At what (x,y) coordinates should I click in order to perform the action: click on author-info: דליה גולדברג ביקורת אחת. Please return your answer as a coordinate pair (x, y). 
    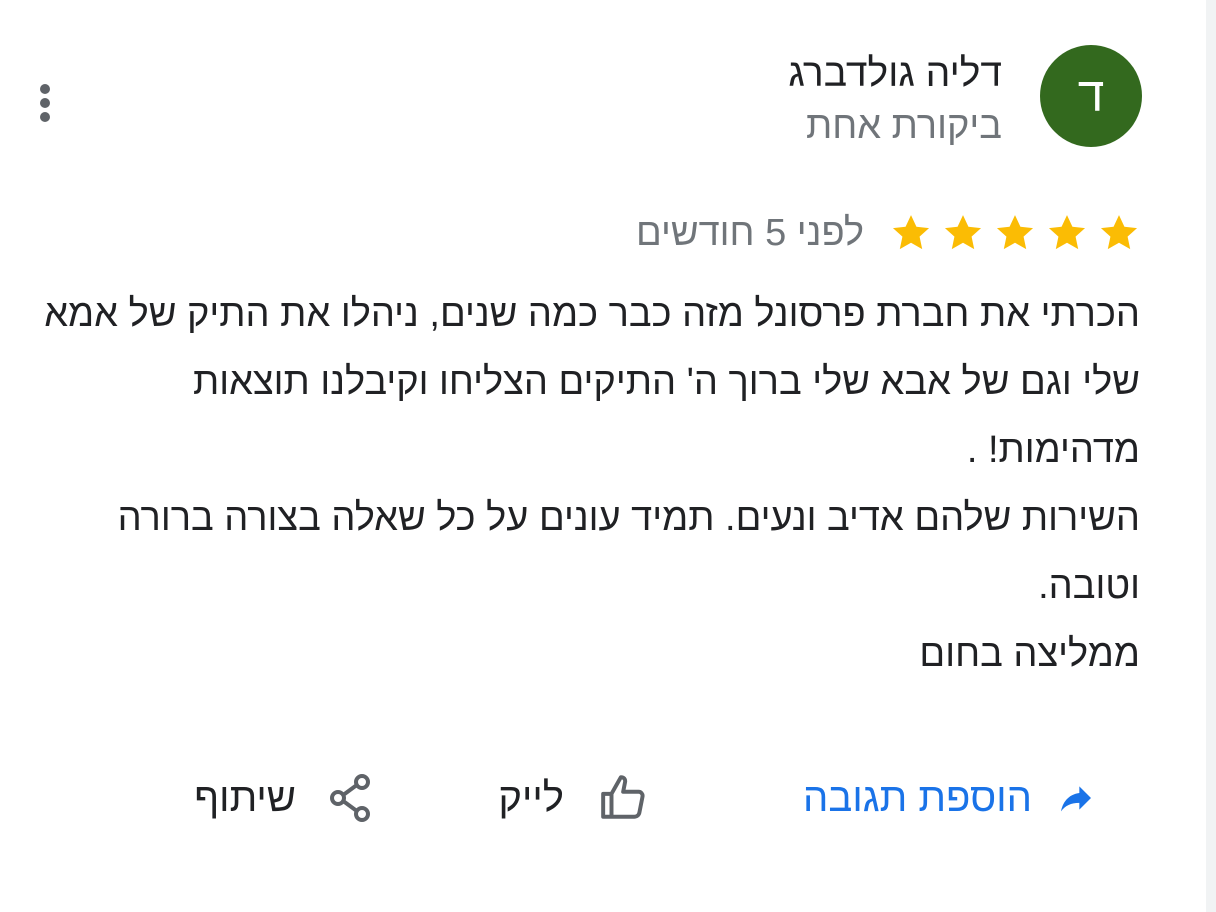
    Looking at the image, I should click on (895, 100).